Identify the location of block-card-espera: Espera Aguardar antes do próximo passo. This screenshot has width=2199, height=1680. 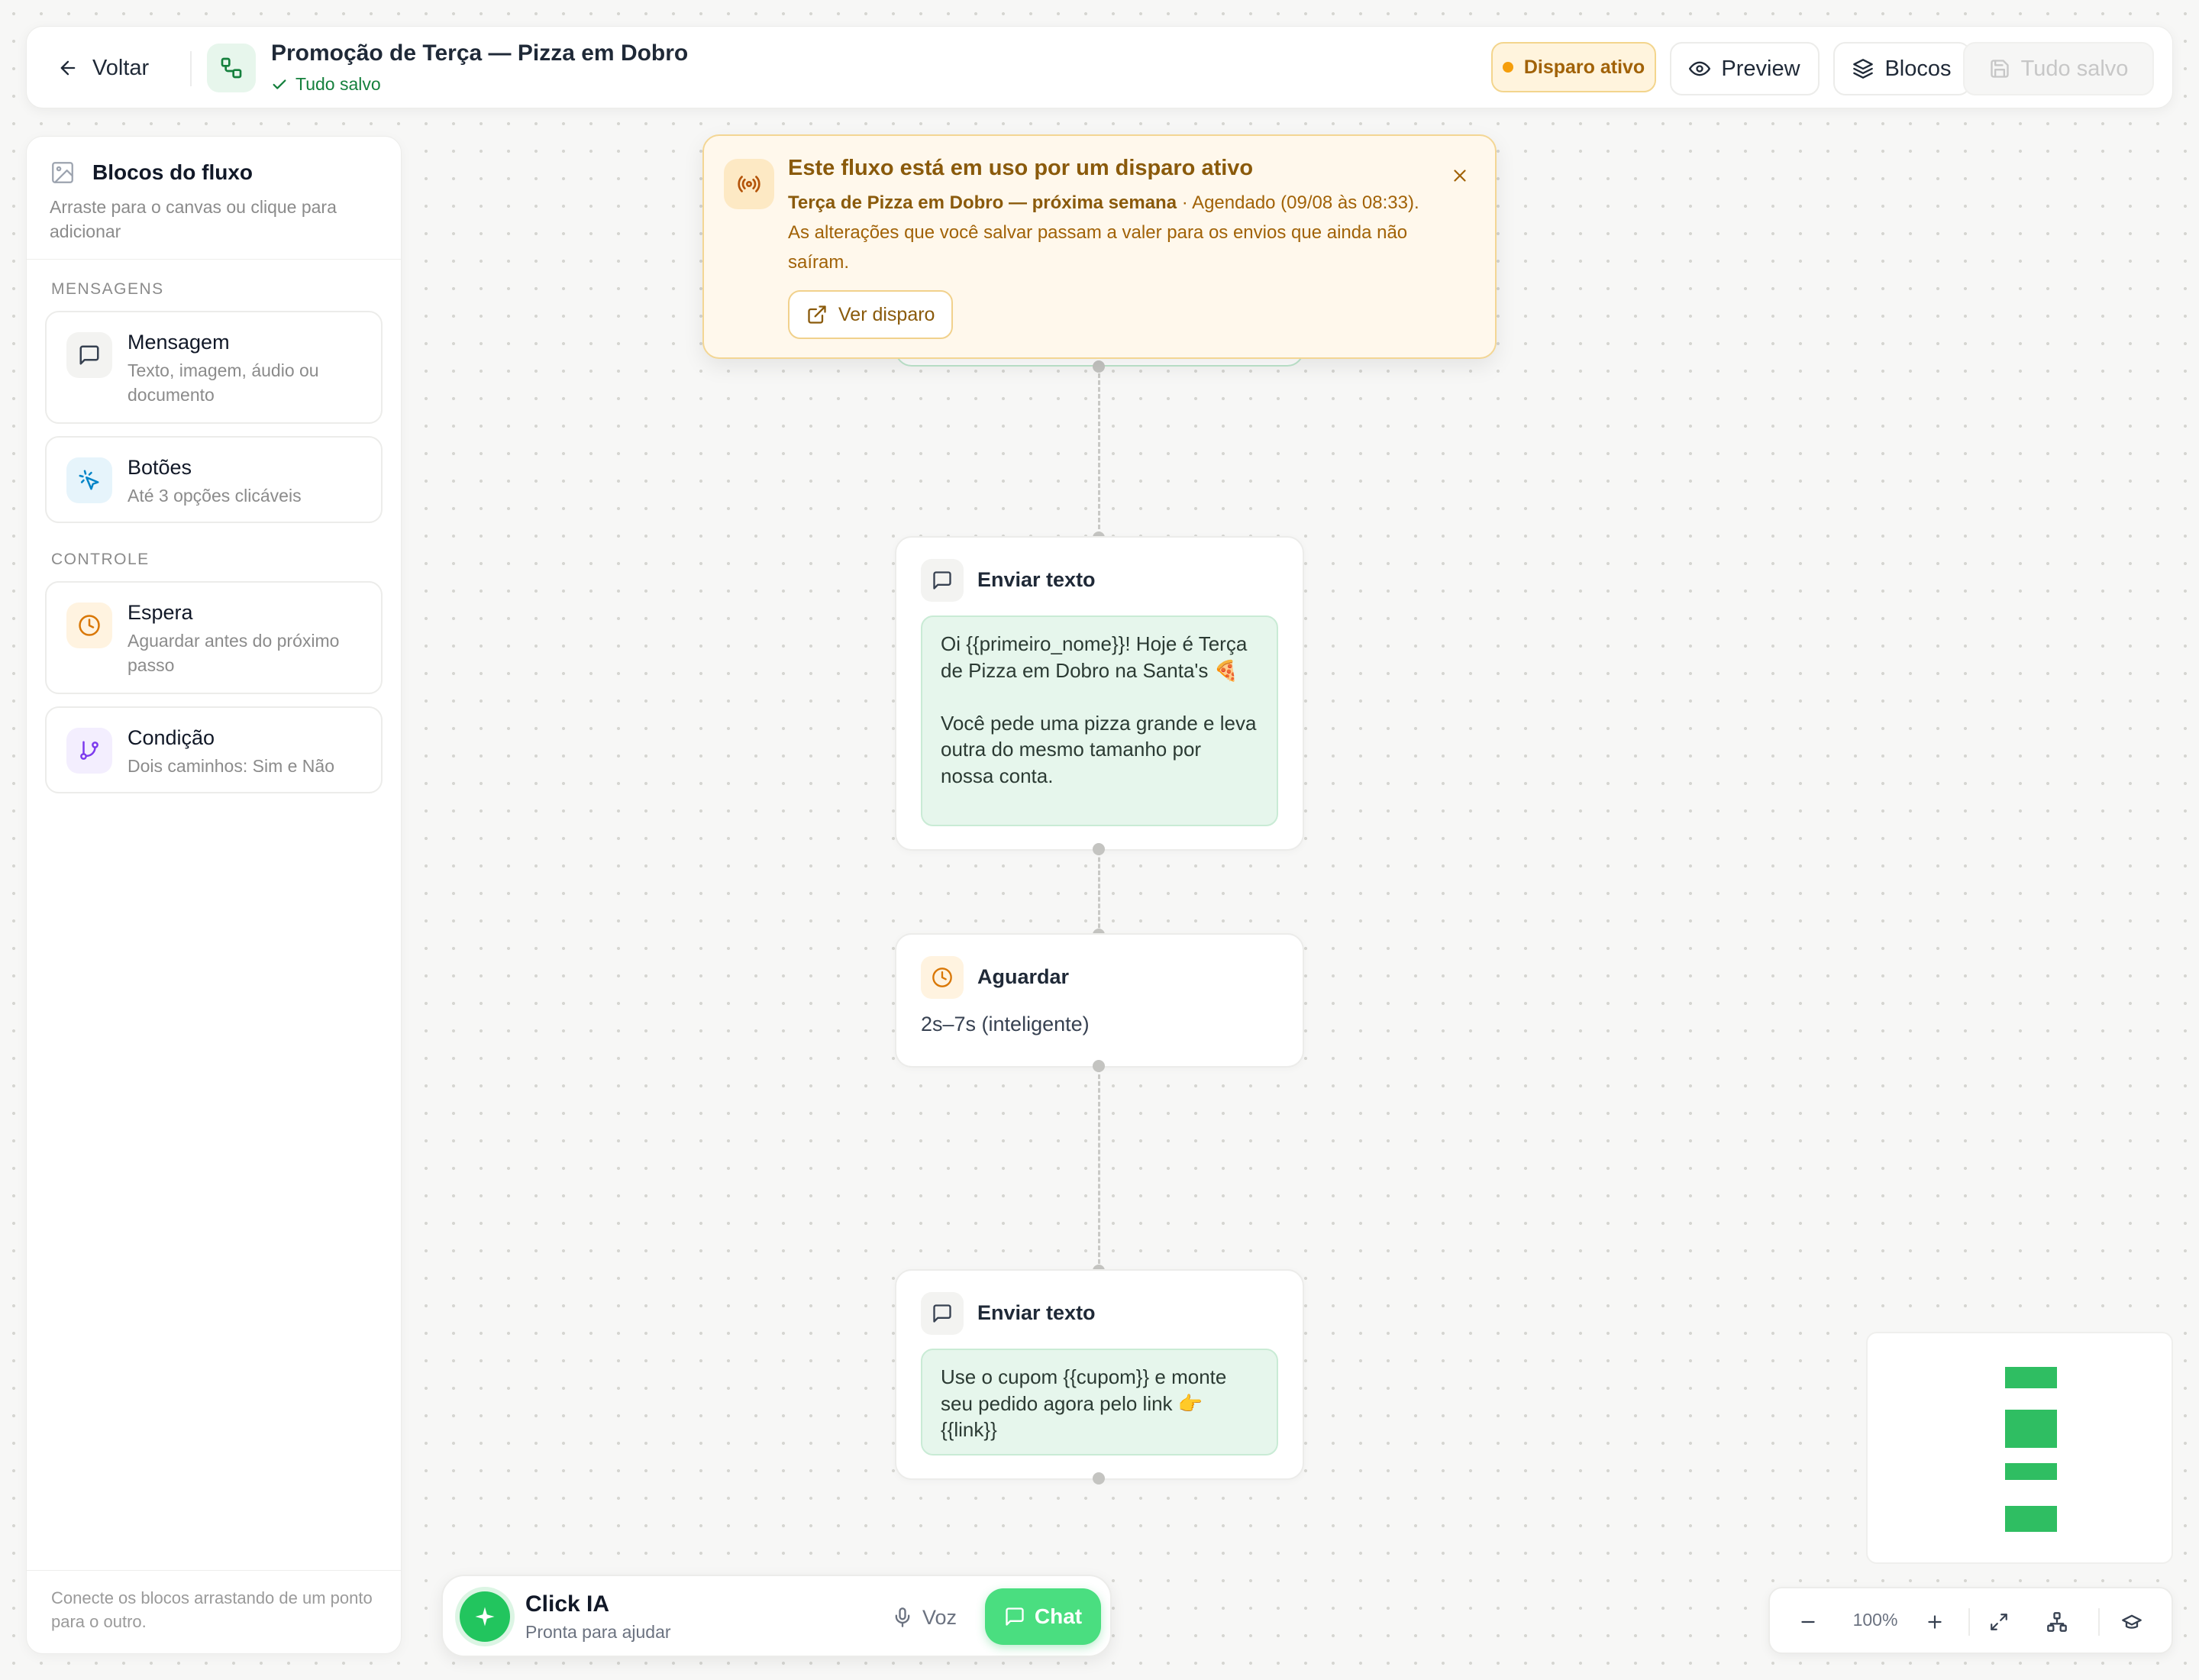
(214, 637).